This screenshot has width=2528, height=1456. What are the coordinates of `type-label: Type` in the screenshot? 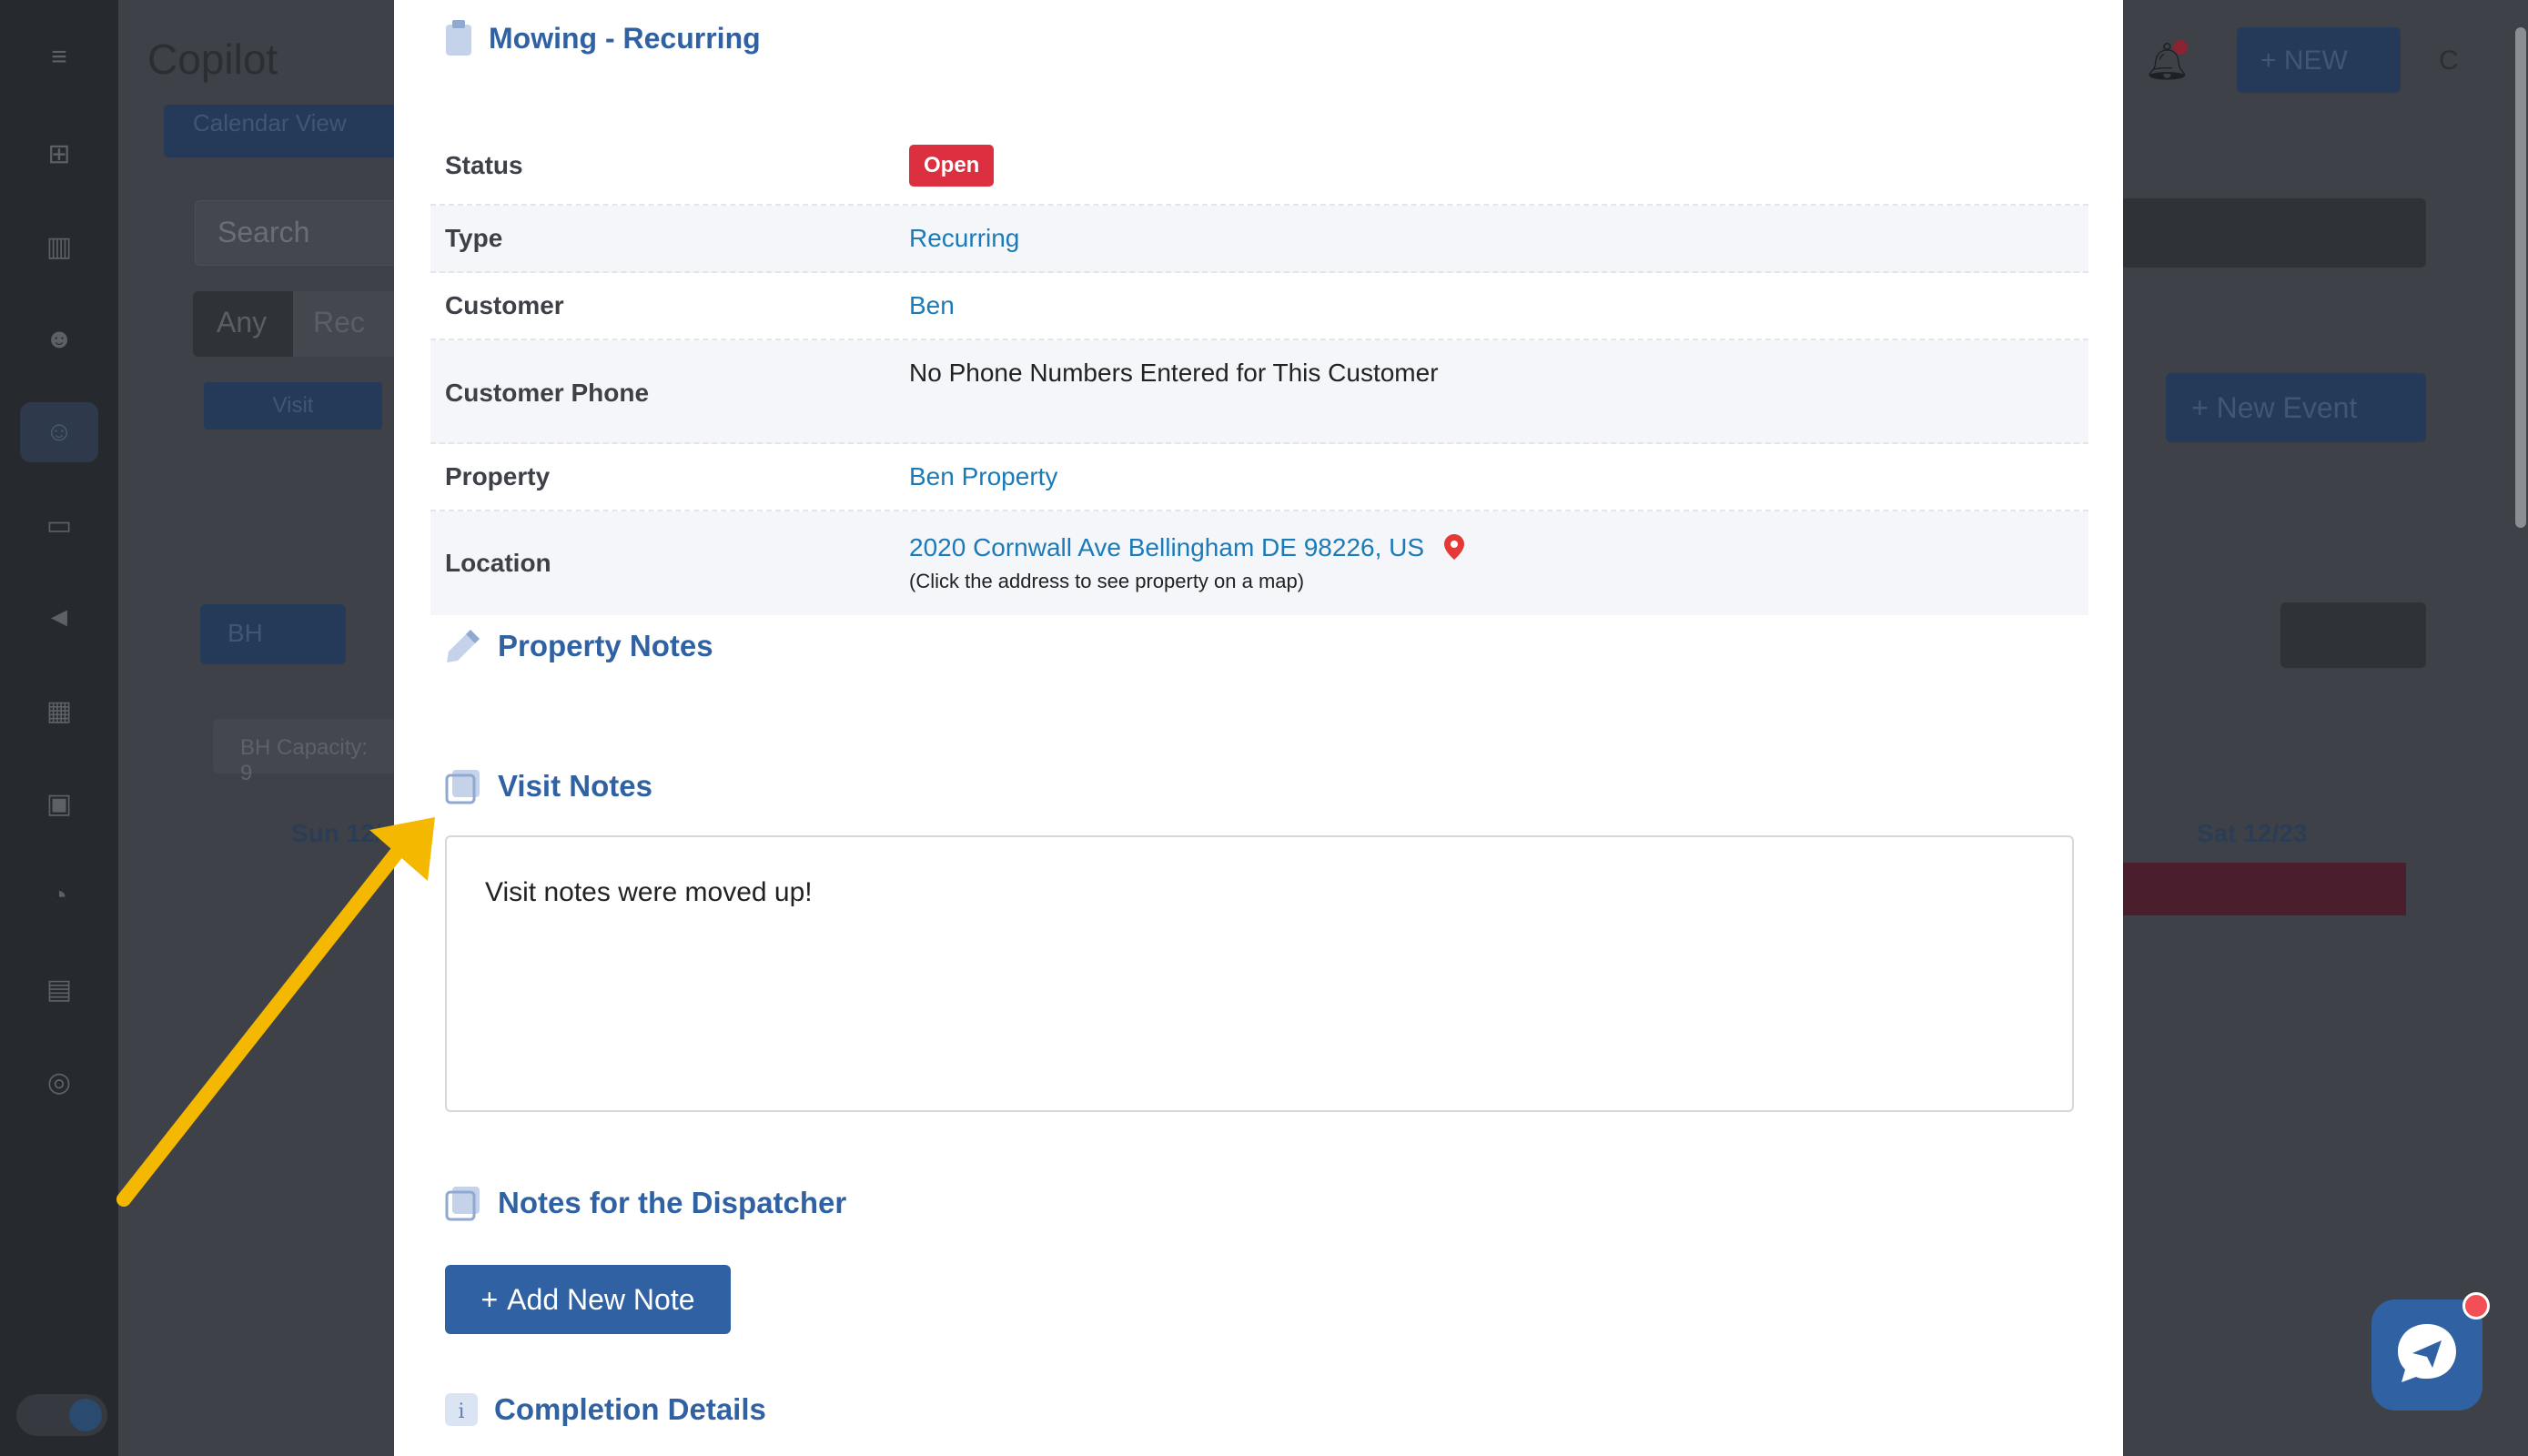 It's located at (474, 238).